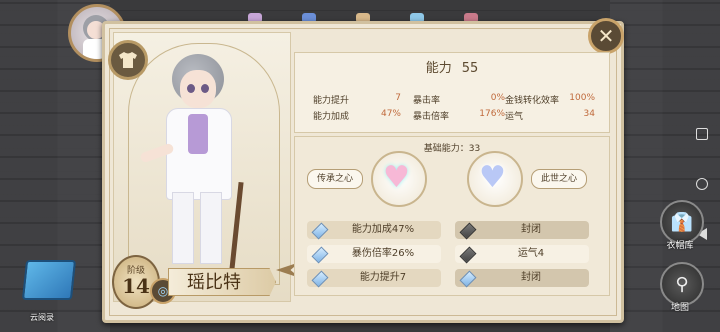 Image resolution: width=720 pixels, height=332 pixels. Describe the element at coordinates (522, 254) in the screenshot. I see `right-slot-2: 运气4` at that location.